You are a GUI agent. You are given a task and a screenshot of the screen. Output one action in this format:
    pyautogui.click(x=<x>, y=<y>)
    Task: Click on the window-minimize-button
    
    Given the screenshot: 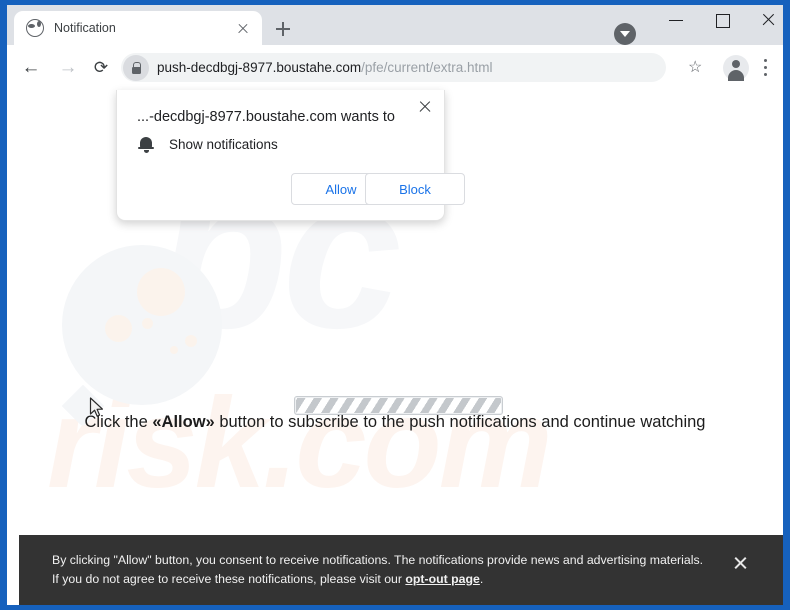 What is the action you would take?
    pyautogui.click(x=676, y=20)
    